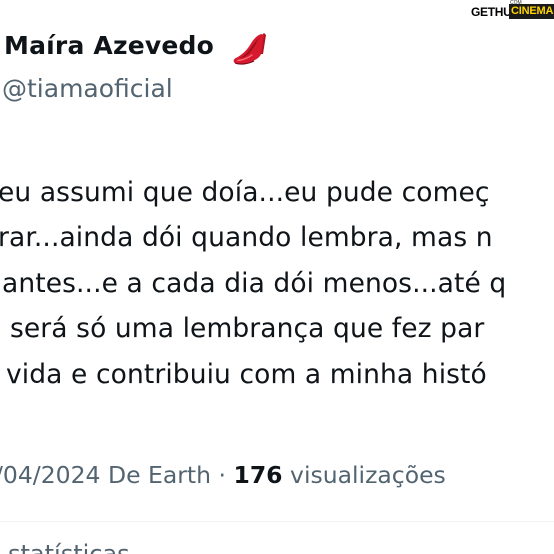 The image size is (554, 554). I want to click on tweet-text-line: antes...e a cada dia dói menos...até q, so click(254, 283).